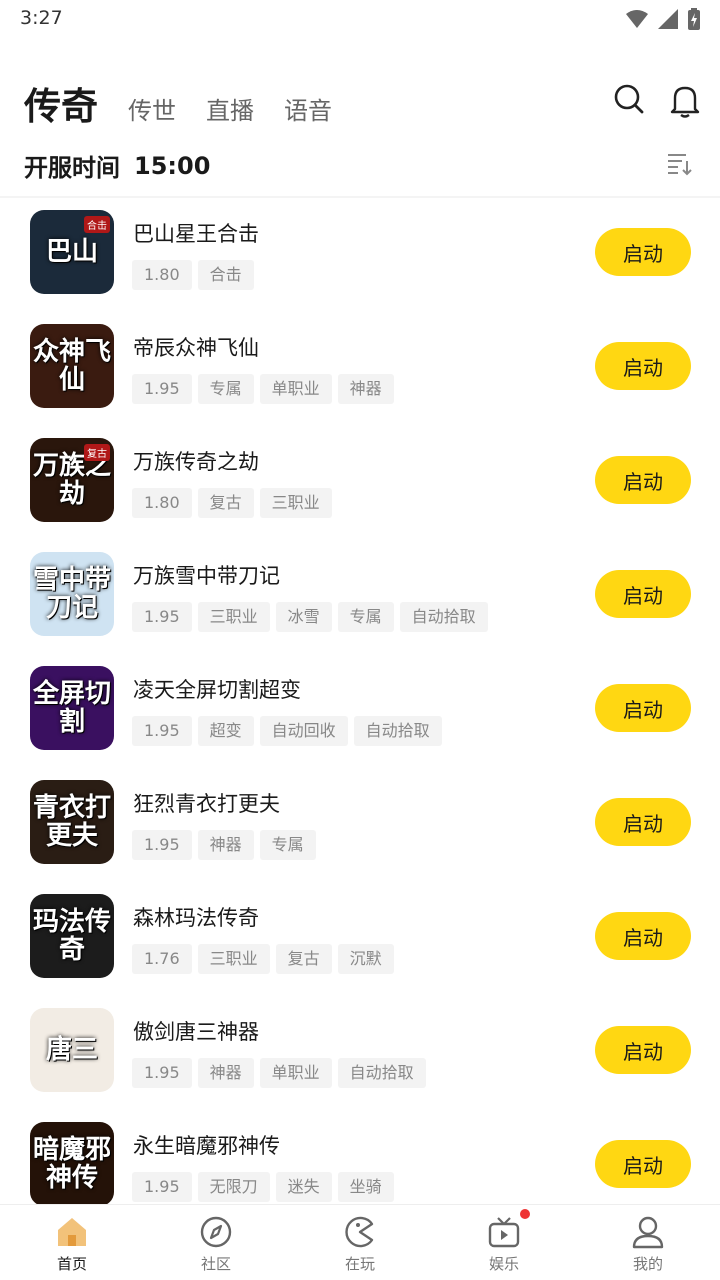  I want to click on notification-badge, so click(525, 1214).